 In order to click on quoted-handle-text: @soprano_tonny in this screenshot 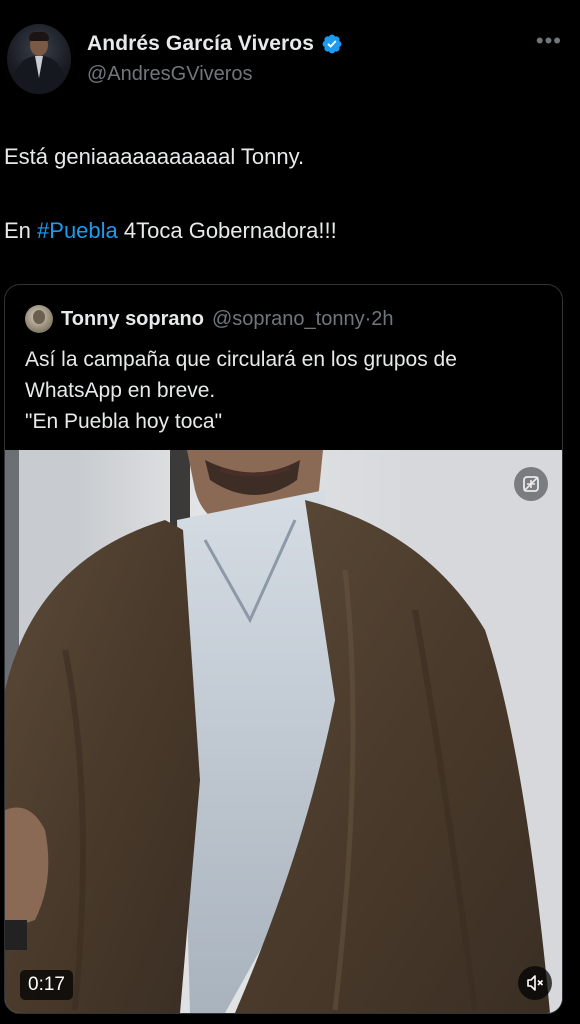, I will do `click(288, 319)`.